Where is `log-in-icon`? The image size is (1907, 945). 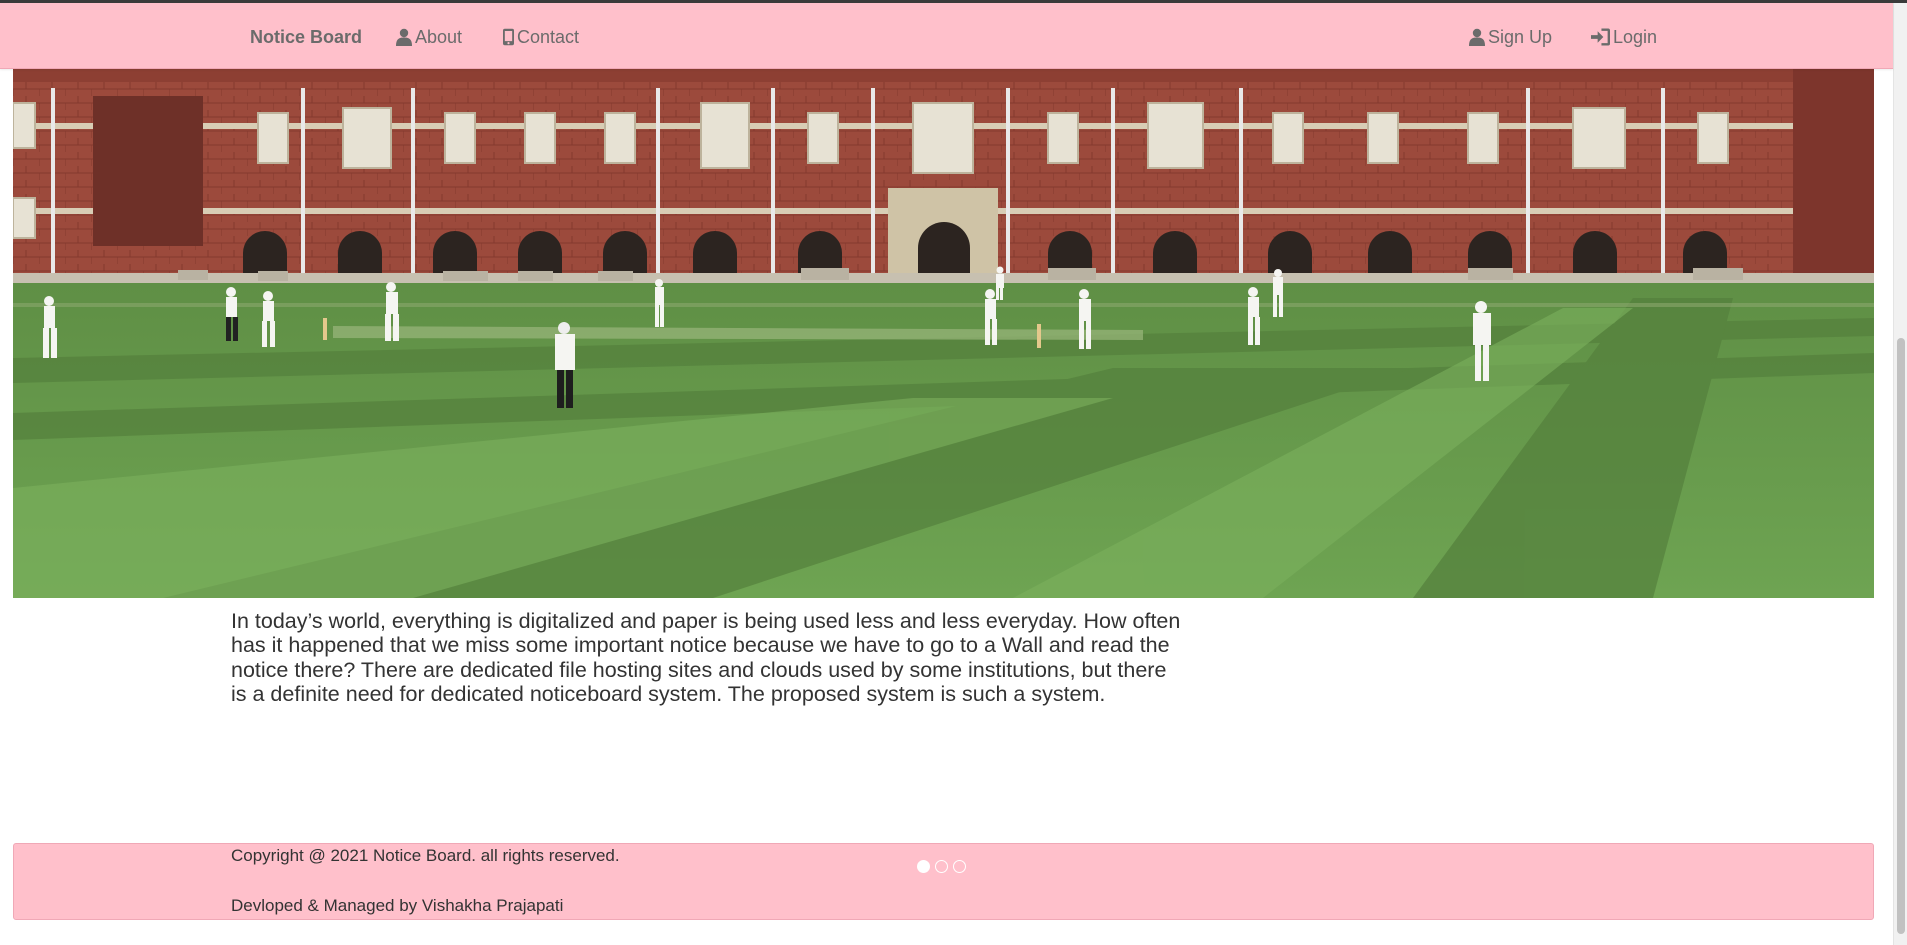
log-in-icon is located at coordinates (1600, 37).